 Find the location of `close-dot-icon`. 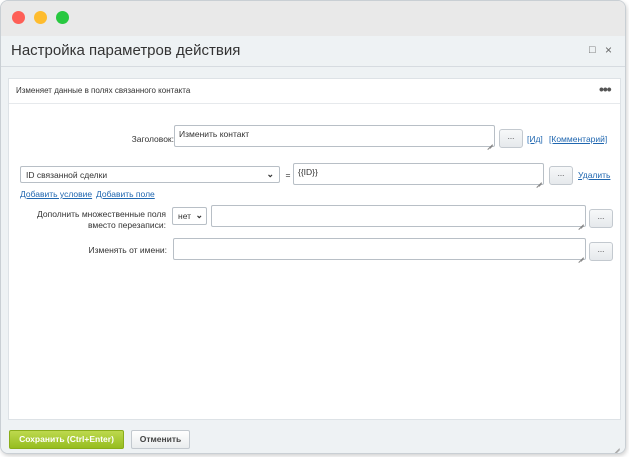

close-dot-icon is located at coordinates (18, 17).